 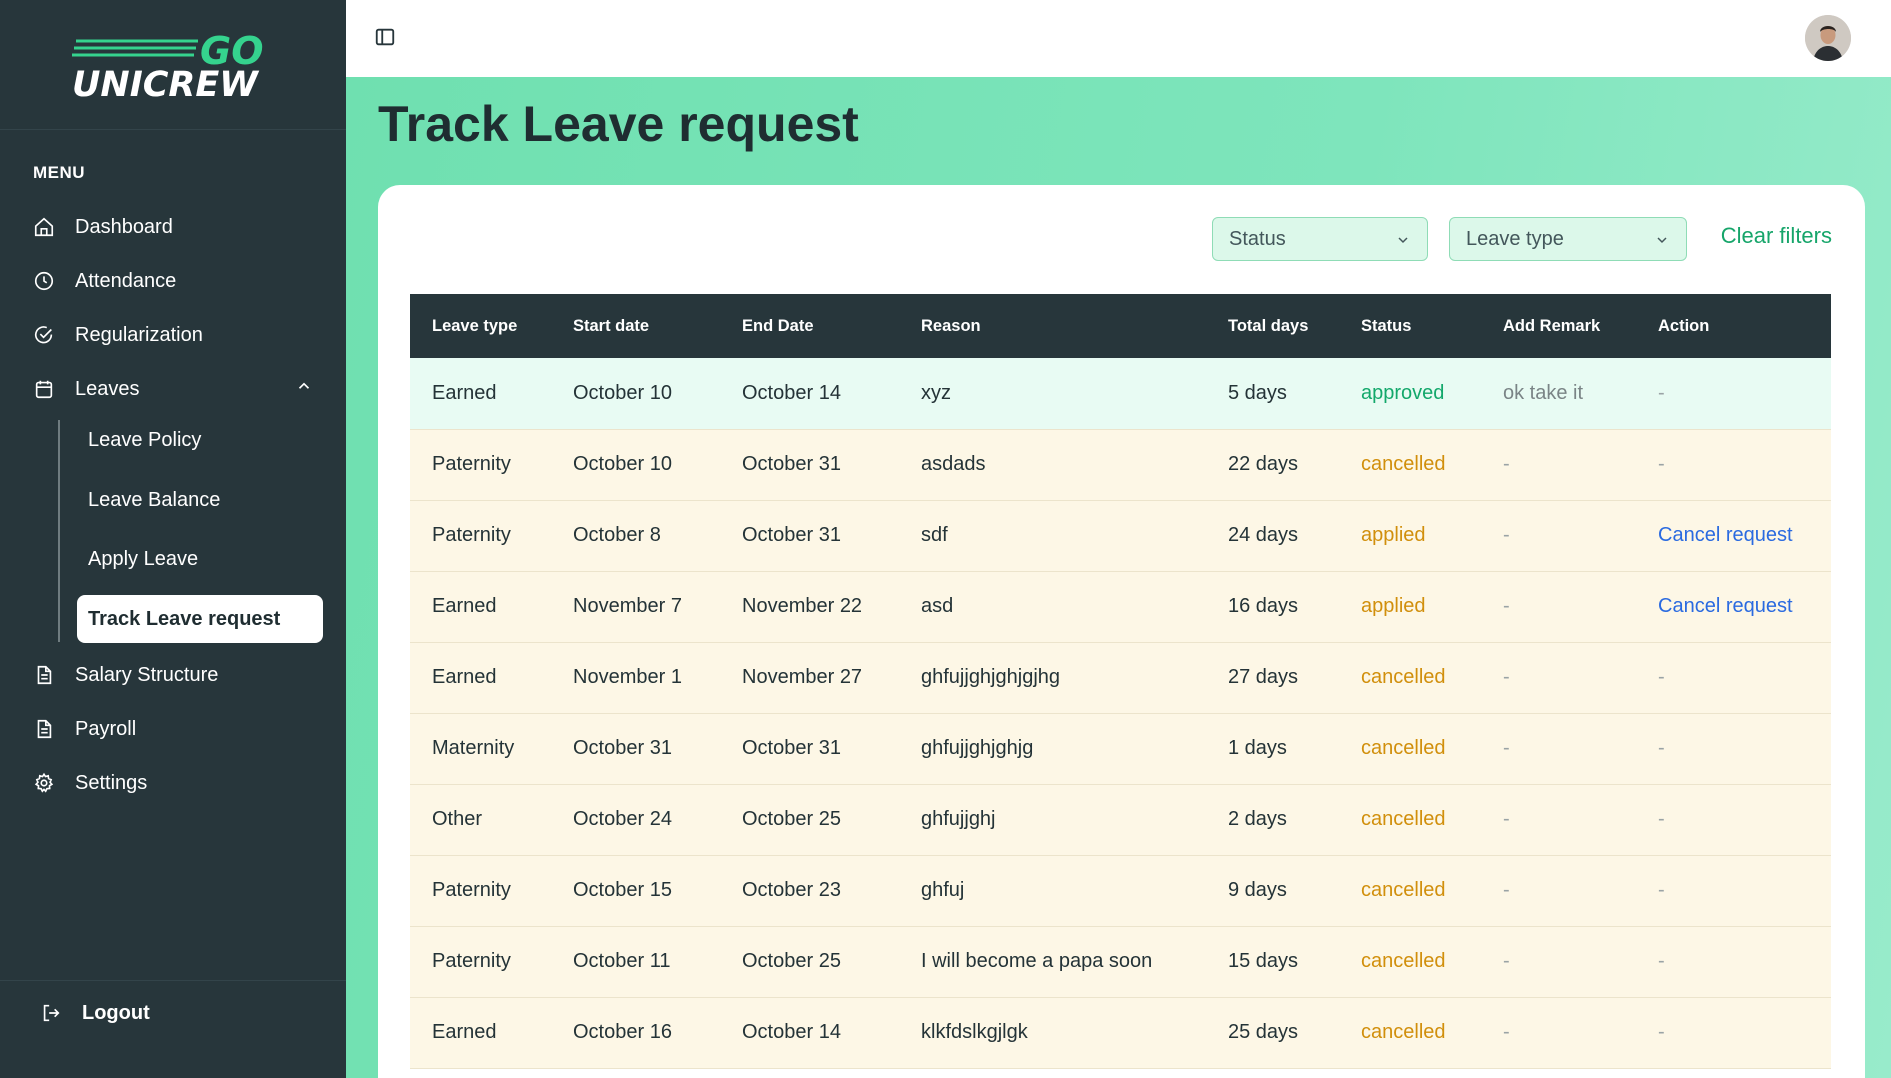 I want to click on cell-end-date: October 14, so click(x=809, y=394).